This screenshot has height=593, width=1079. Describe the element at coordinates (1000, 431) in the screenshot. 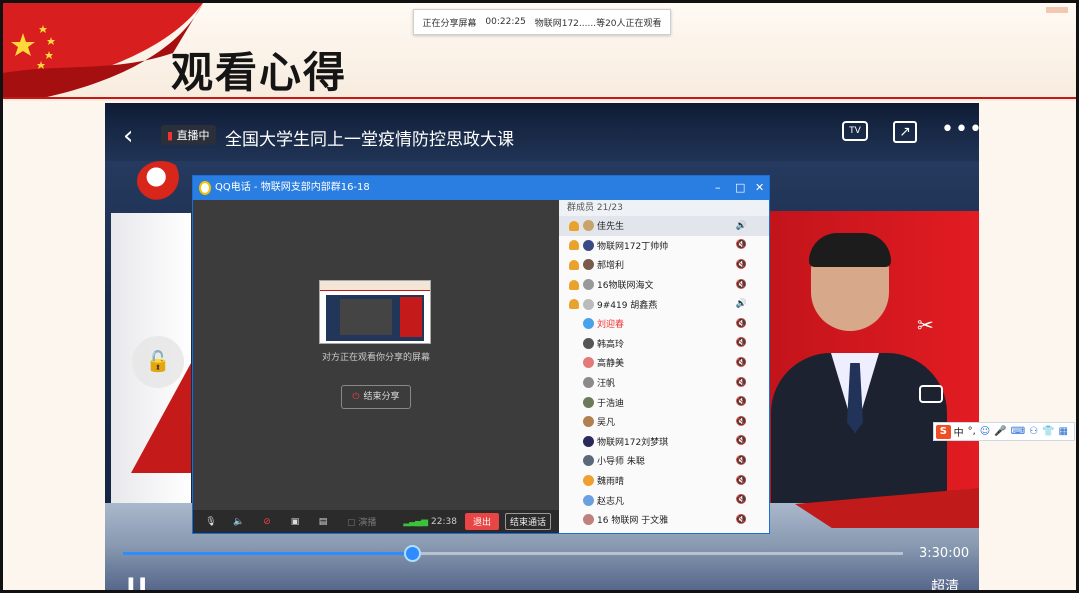

I see `voice-icon: 🎤` at that location.